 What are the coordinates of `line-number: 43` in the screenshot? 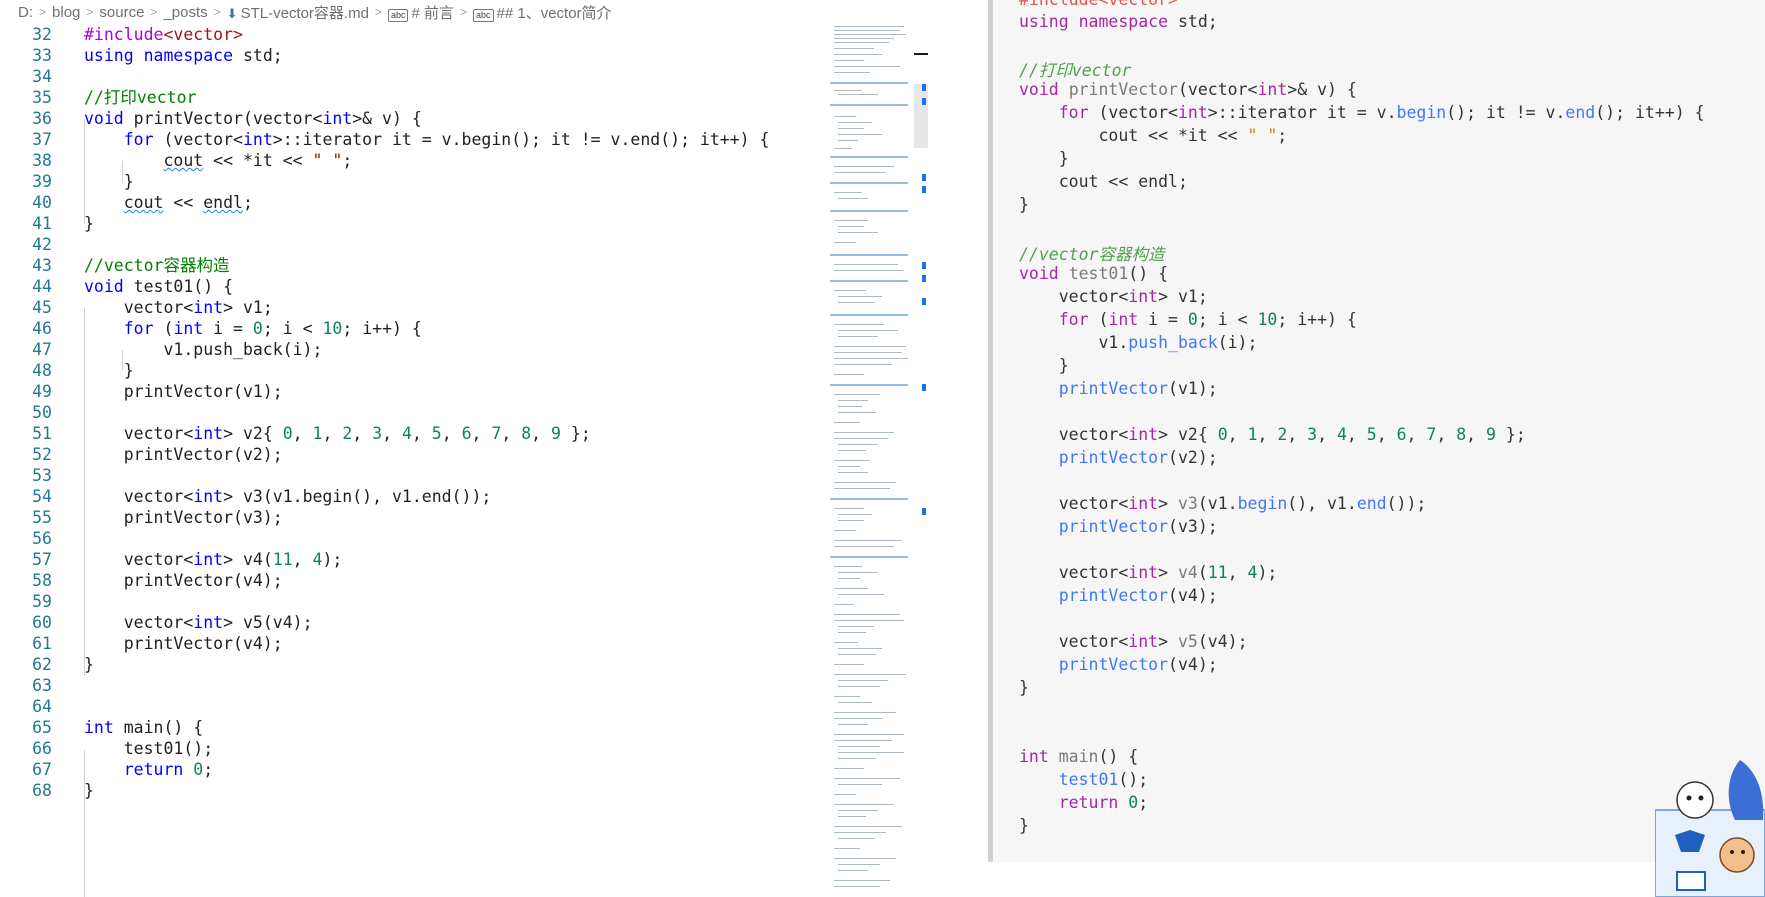 It's located at (42, 265).